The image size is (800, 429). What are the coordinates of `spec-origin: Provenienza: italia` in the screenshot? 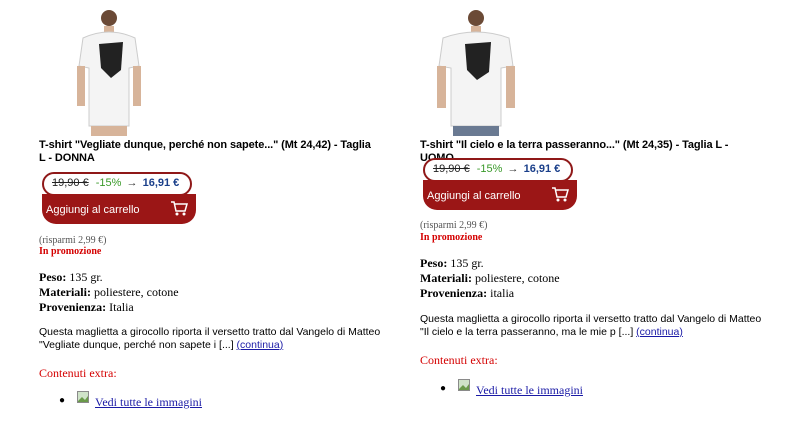 It's located at (467, 293).